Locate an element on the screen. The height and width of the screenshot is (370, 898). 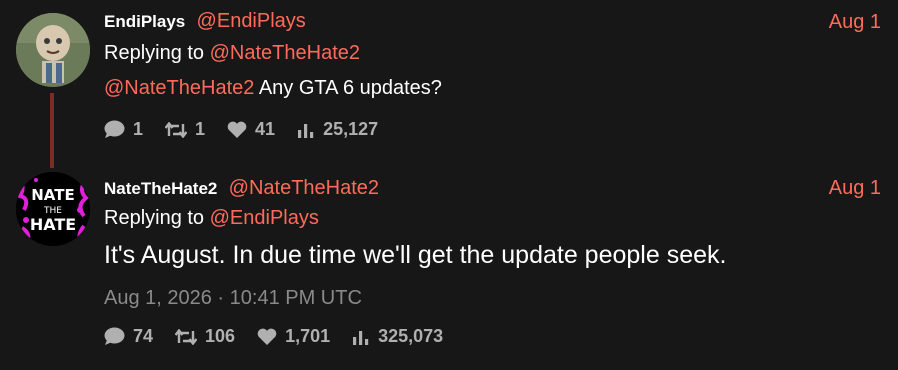
tweet-timestamp: Aug 1, 2026 · 10:41 PM UTC is located at coordinates (233, 298).